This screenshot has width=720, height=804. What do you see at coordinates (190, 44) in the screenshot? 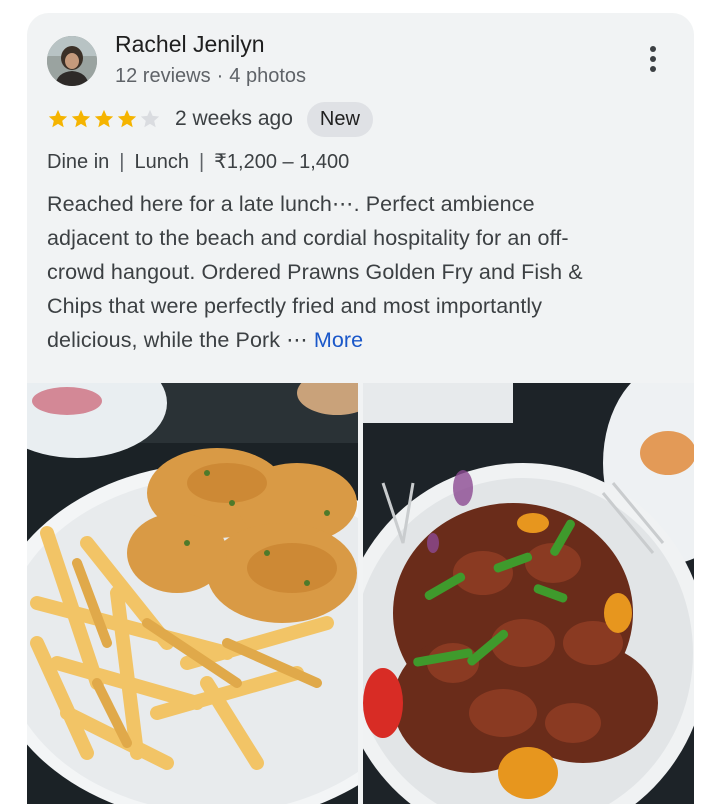
I see `author-name: Rachel Jenilyn` at bounding box center [190, 44].